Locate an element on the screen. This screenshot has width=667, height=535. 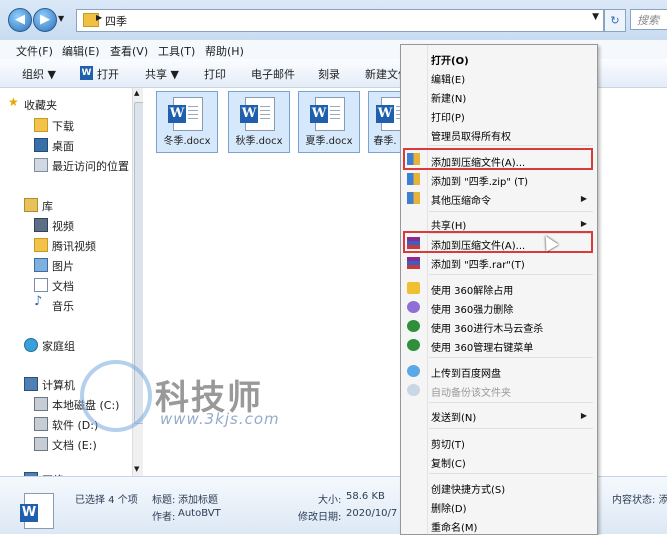
drive-e-icon is located at coordinates (41, 444).